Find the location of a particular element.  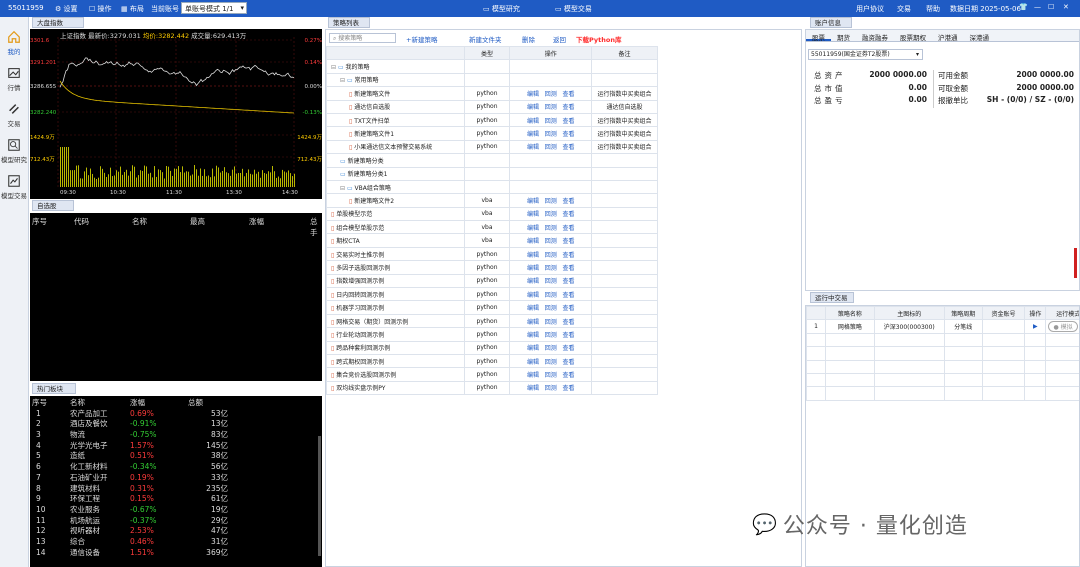

strategy-row: ▯ 指数增强回测示例 python 编辑 回测 查看 is located at coordinates (492, 281).